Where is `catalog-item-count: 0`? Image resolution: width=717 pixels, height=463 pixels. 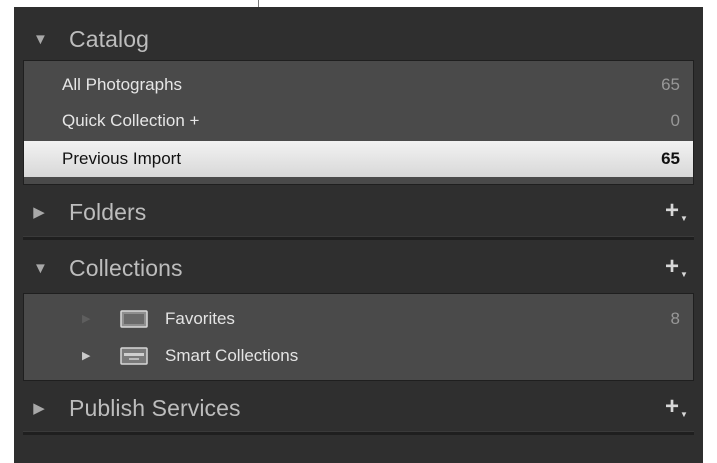 catalog-item-count: 0 is located at coordinates (675, 120).